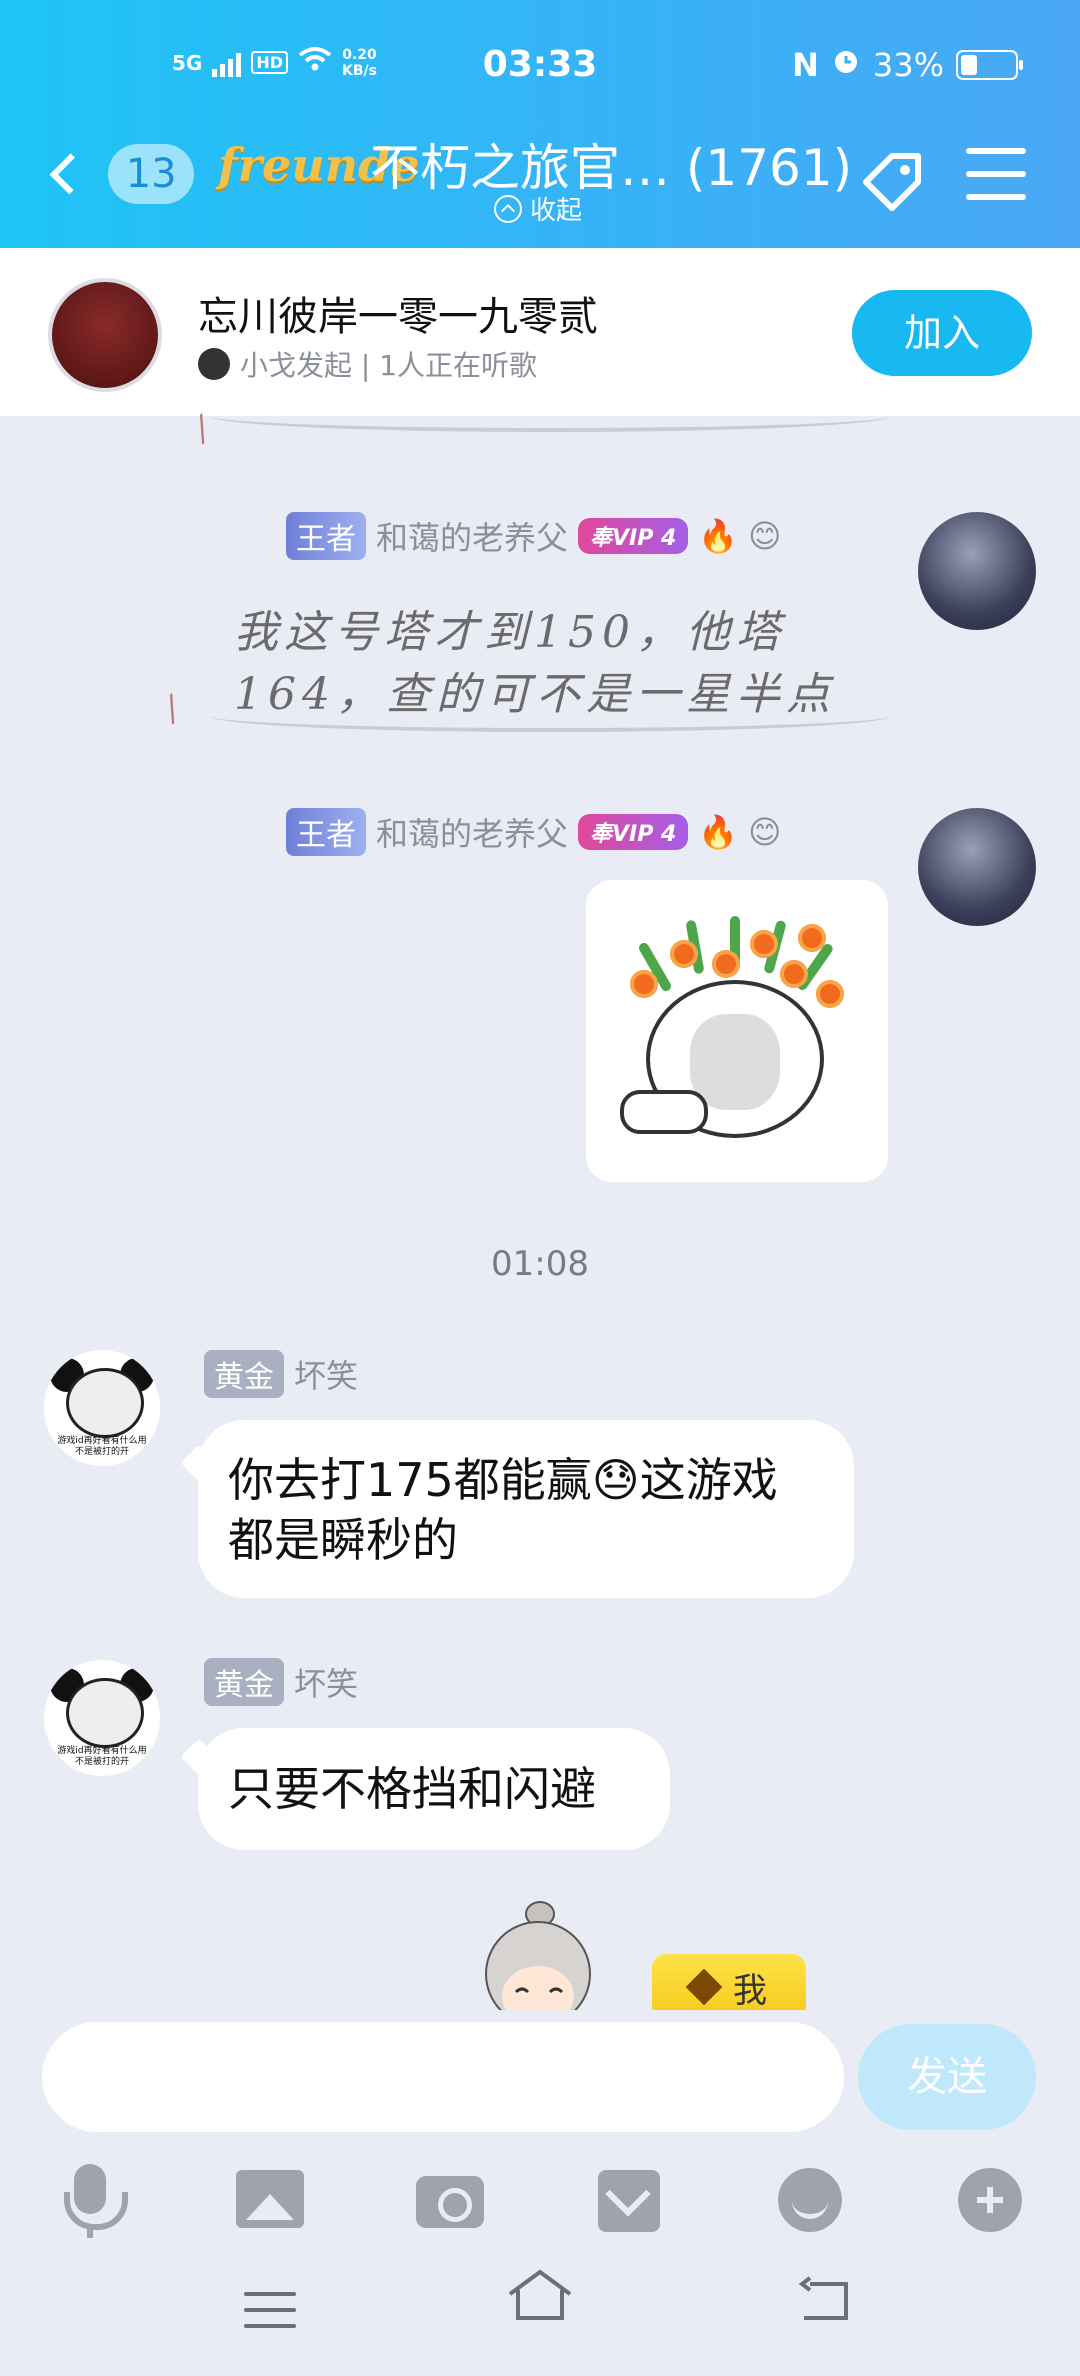 The image size is (1080, 2376). What do you see at coordinates (893, 181) in the screenshot?
I see `tag-icon` at bounding box center [893, 181].